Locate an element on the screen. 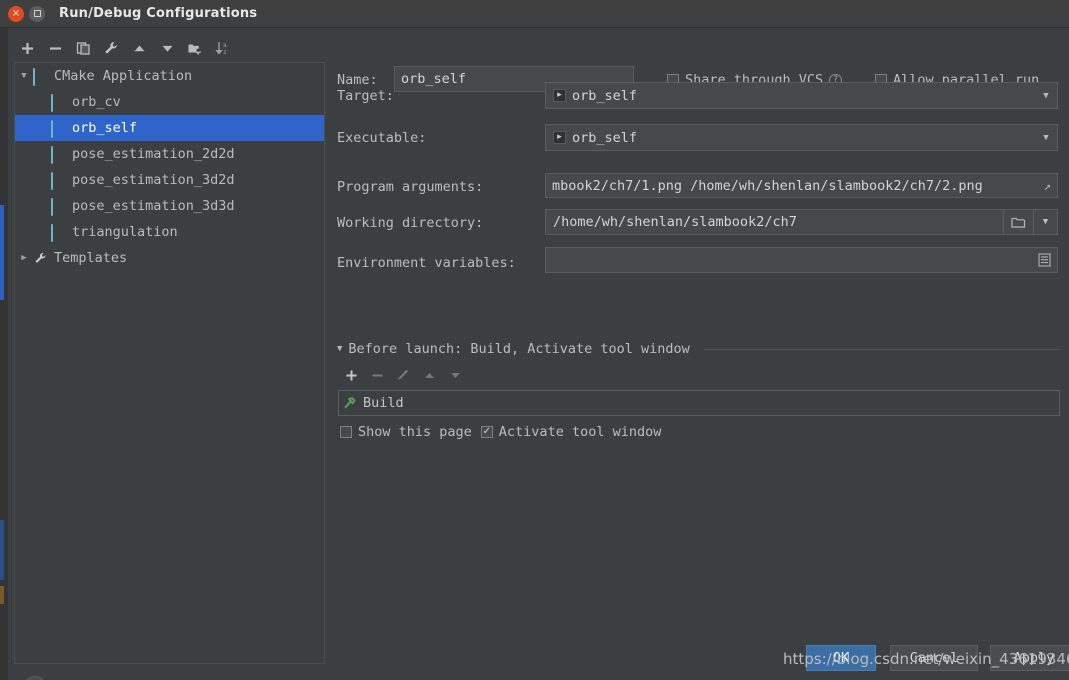  tree-item-orb-self: ▶orb_self is located at coordinates (169, 128).